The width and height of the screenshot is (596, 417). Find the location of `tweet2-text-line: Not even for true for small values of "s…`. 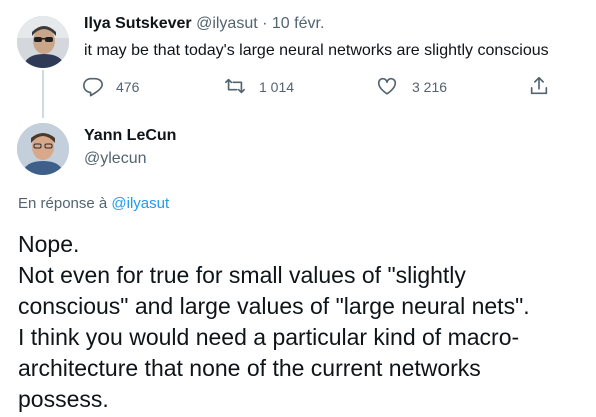

tweet2-text-line: Not even for true for small values of "s… is located at coordinates (242, 275).